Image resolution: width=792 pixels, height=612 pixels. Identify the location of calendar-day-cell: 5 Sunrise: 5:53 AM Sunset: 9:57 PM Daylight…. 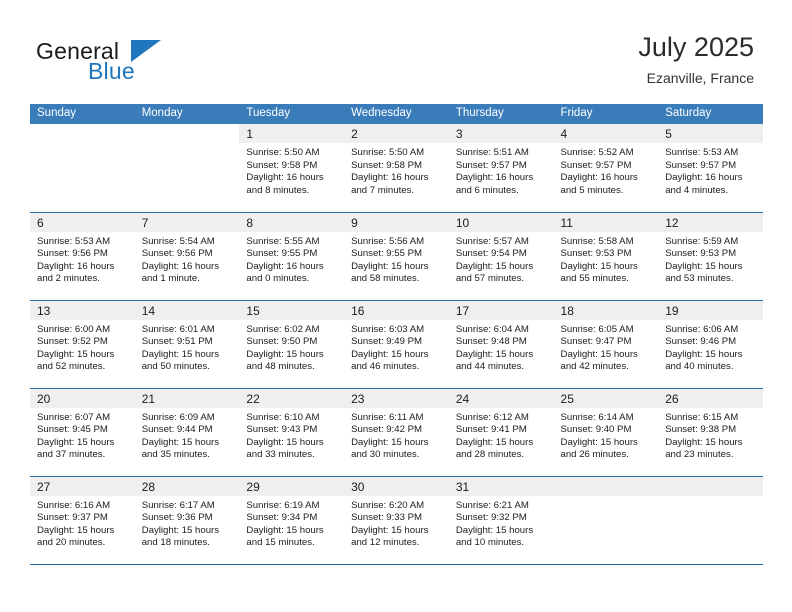
(710, 168).